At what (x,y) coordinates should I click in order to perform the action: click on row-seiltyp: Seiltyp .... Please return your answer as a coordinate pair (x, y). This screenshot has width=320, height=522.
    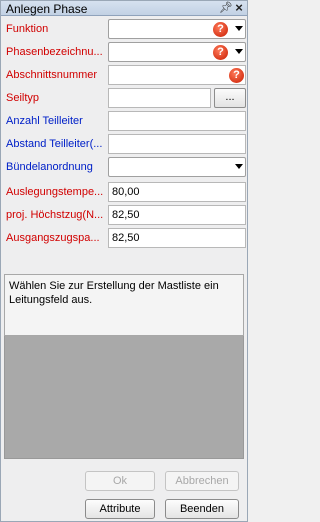
    Looking at the image, I should click on (124, 98).